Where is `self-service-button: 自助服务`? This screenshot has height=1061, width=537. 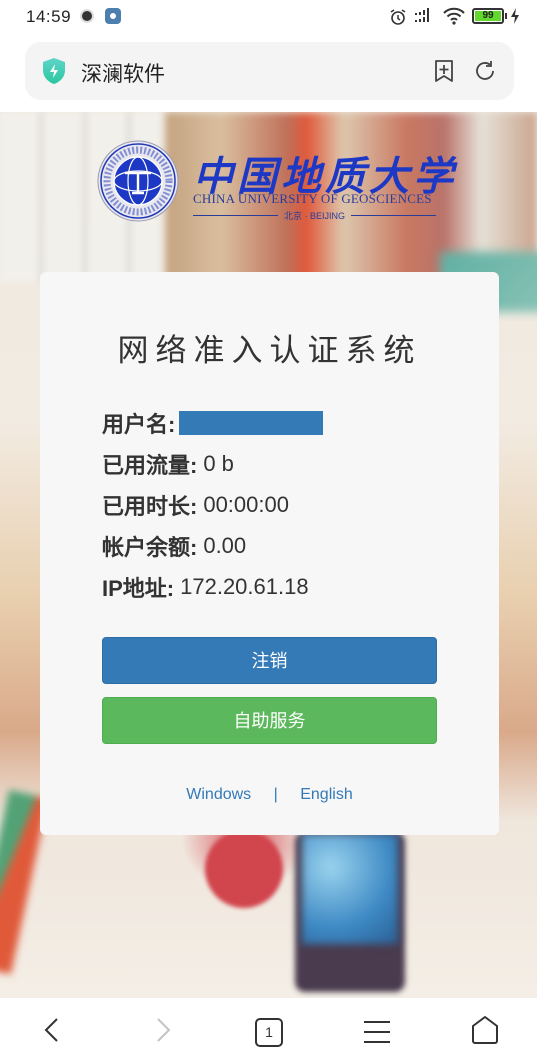 self-service-button: 自助服务 is located at coordinates (269, 720).